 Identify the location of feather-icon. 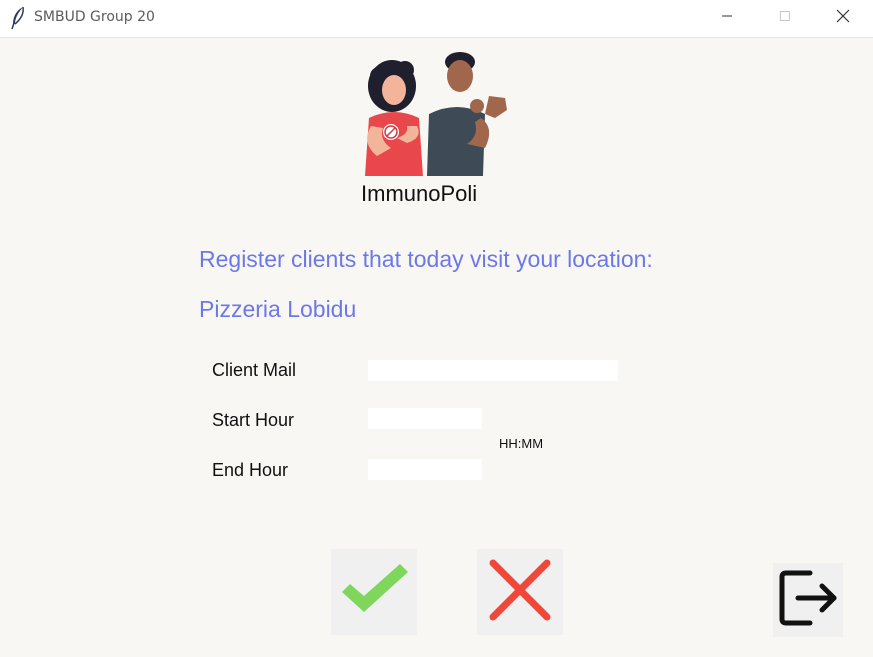
(18, 18).